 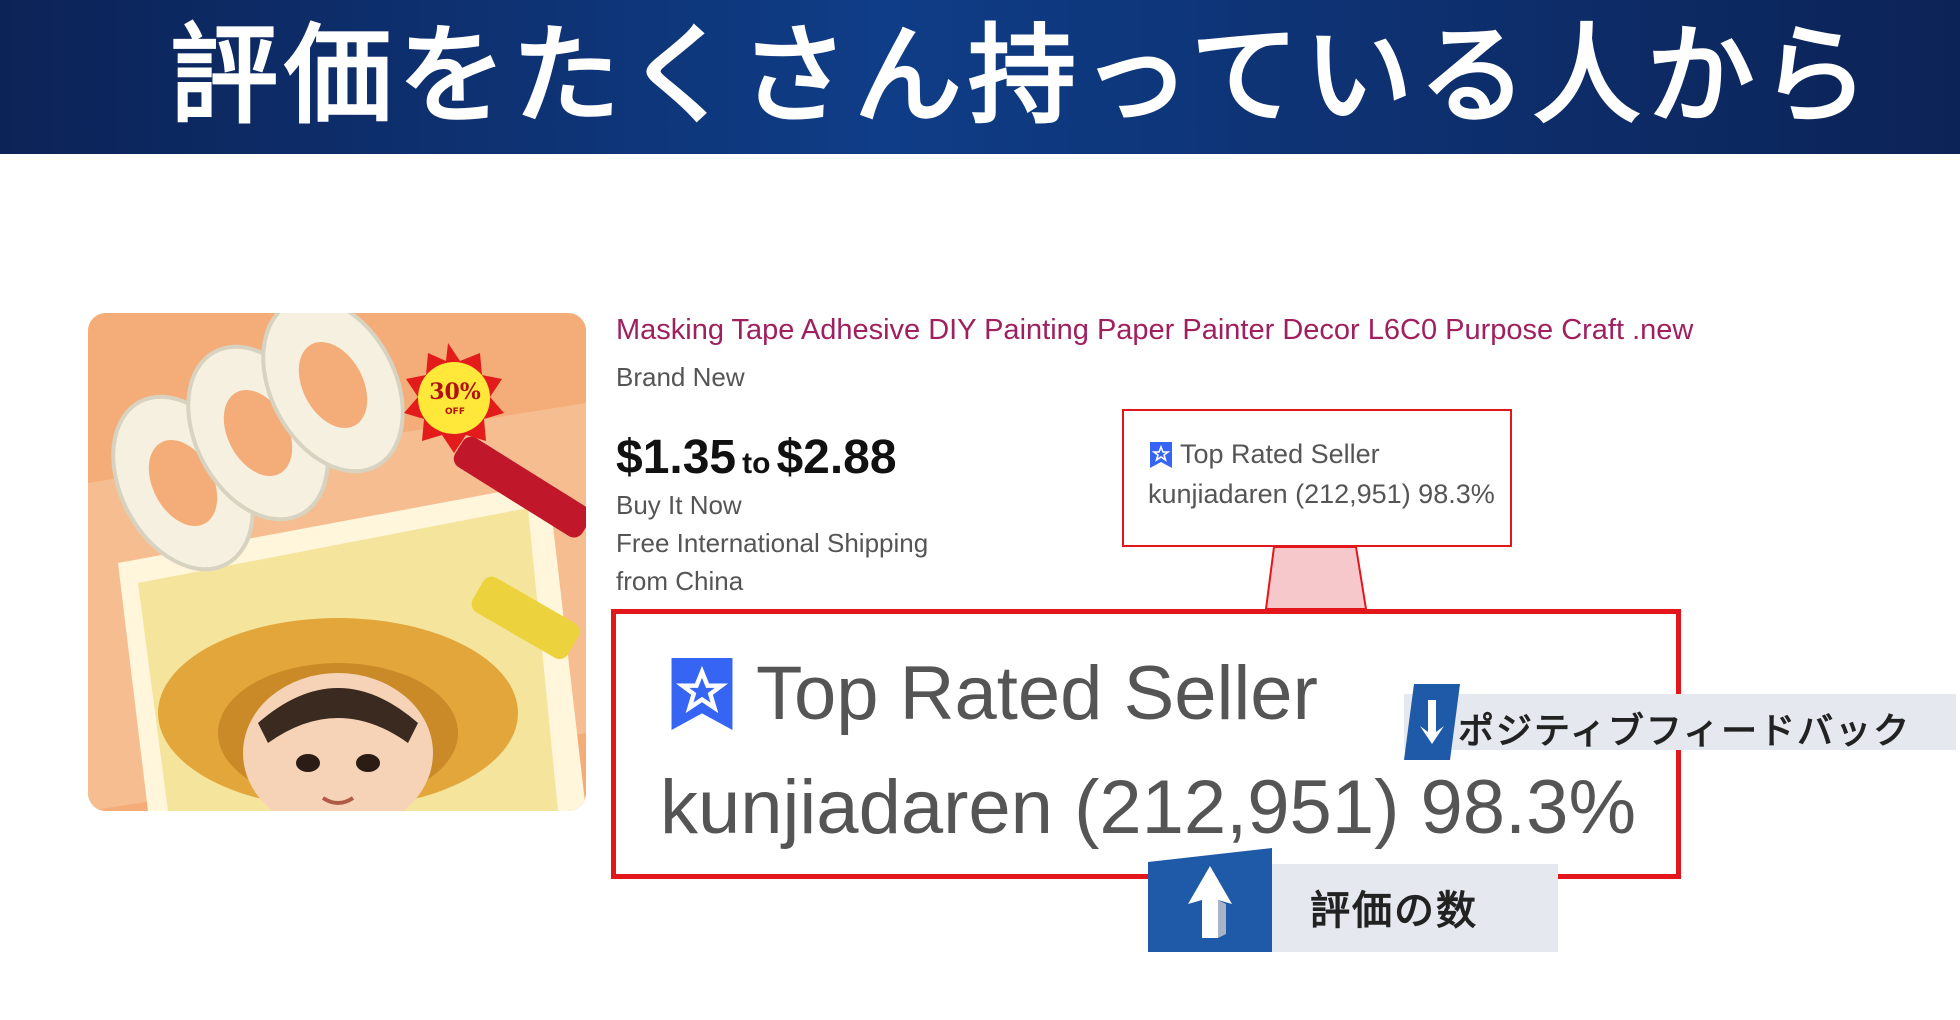 What do you see at coordinates (1316, 578) in the screenshot?
I see `zoom-connector` at bounding box center [1316, 578].